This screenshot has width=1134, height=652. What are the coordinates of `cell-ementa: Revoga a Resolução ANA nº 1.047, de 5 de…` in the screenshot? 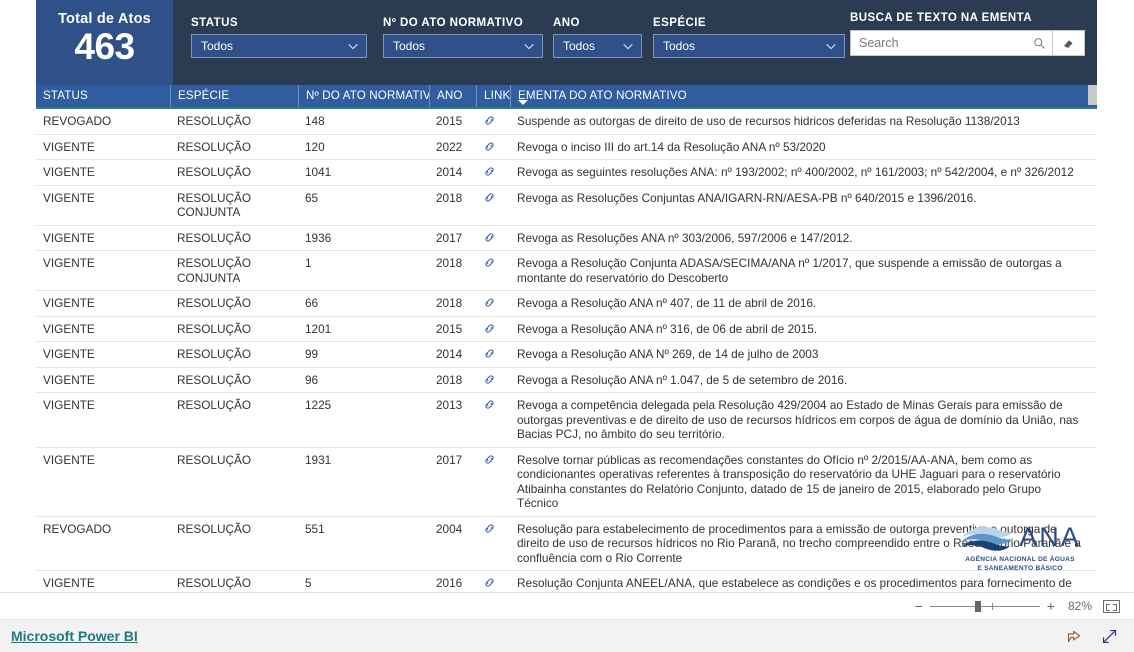 It's located at (682, 379).